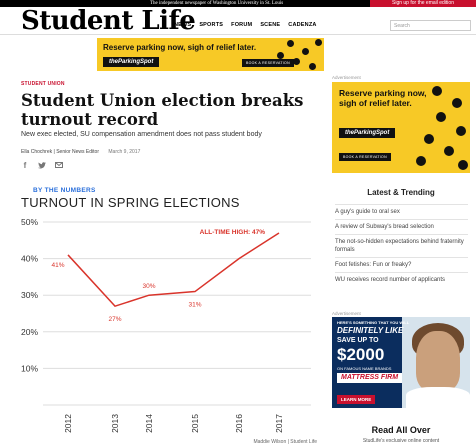 This screenshot has height=447, width=476. I want to click on share-bar: f, so click(42, 165).